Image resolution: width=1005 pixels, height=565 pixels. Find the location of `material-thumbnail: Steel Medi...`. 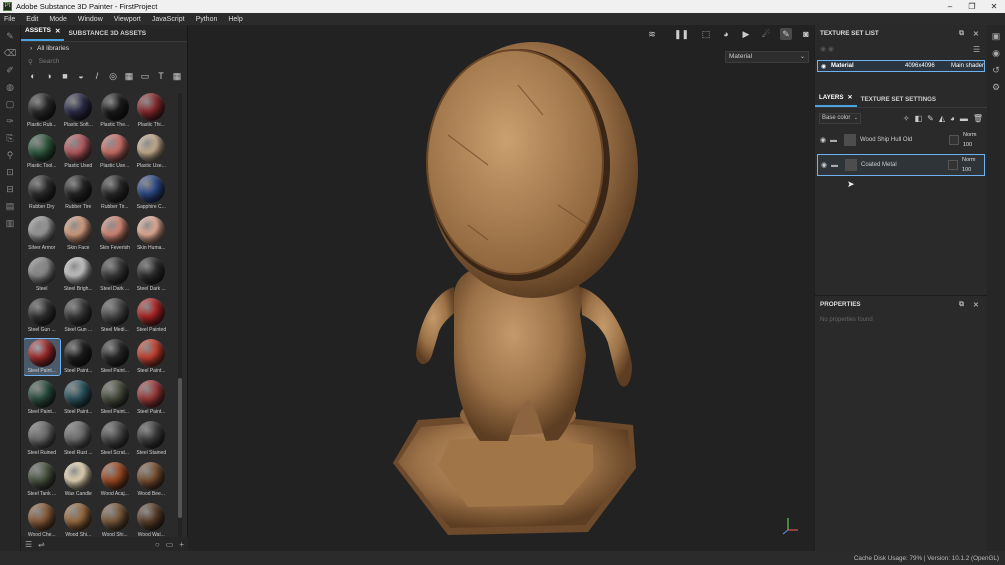

material-thumbnail: Steel Medi... is located at coordinates (115, 316).